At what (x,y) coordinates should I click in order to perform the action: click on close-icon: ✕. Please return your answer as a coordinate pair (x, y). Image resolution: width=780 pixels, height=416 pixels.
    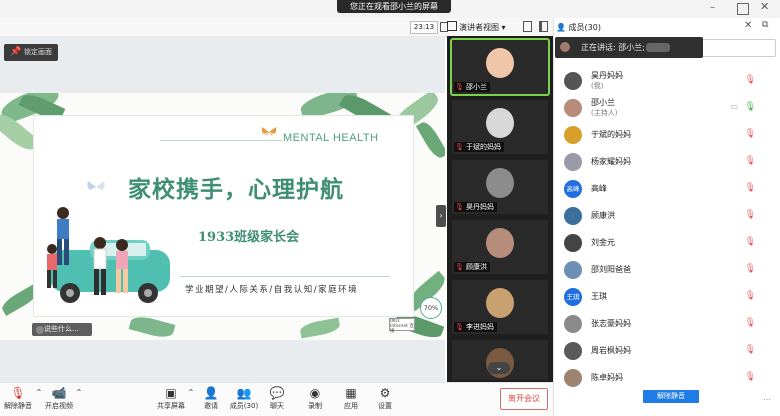
    Looking at the image, I should click on (767, 7).